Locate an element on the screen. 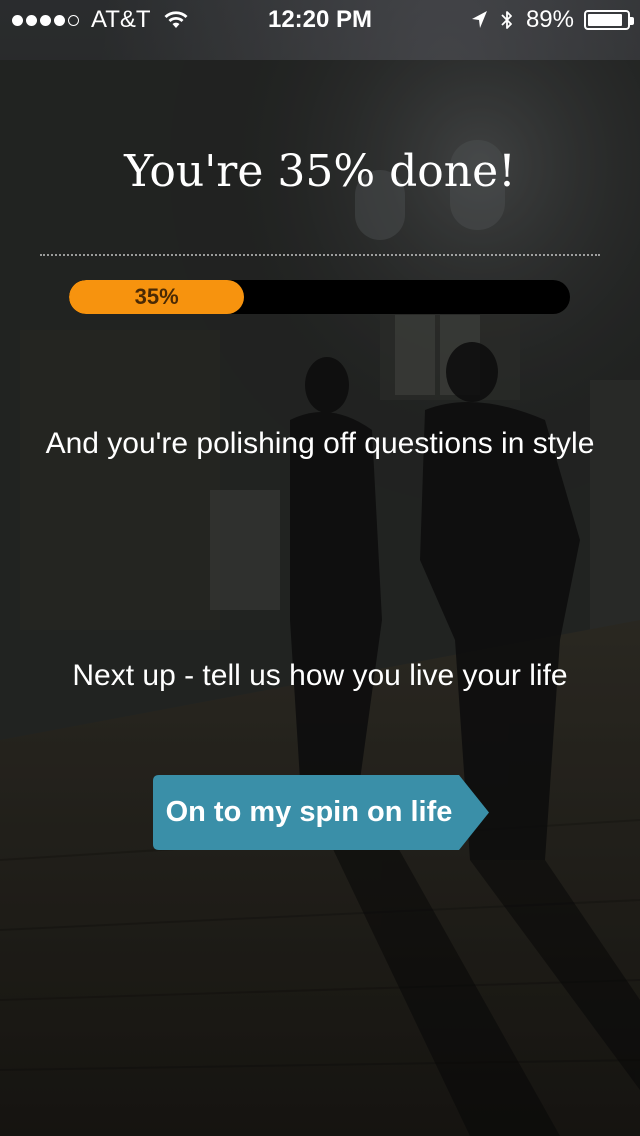 This screenshot has width=640, height=1136. continue-button-label: On to my spin on life is located at coordinates (309, 812).